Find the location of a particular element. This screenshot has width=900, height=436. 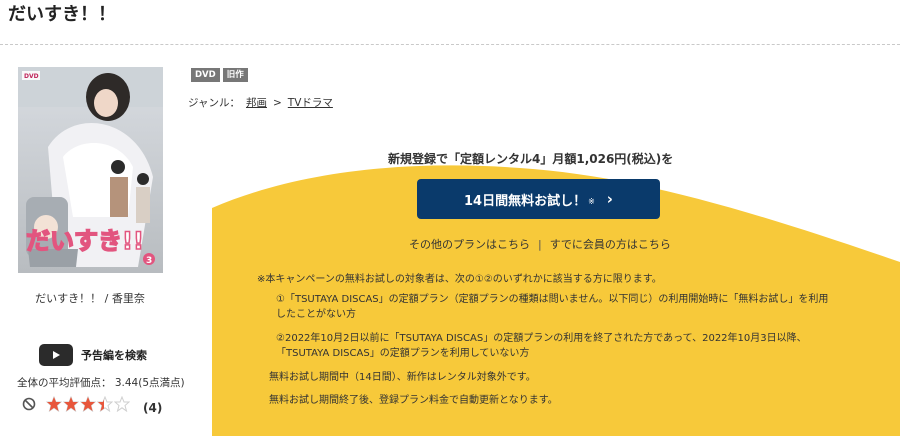

cover-caption: だいすき！！ / 香里奈 is located at coordinates (90, 298).